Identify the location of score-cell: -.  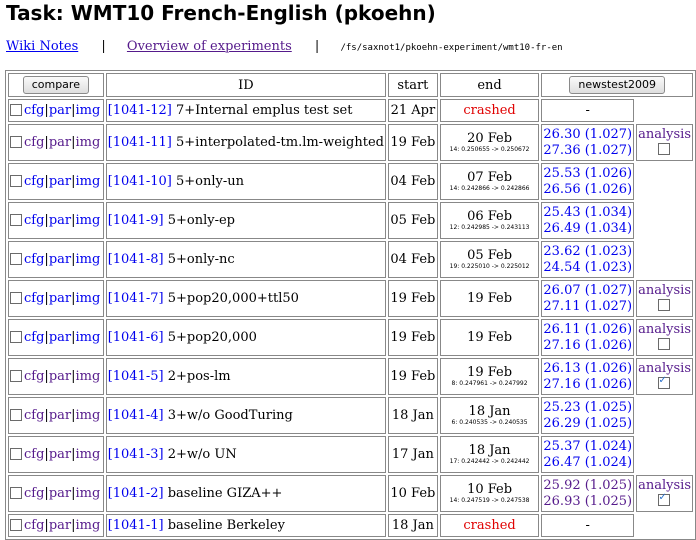
(588, 110).